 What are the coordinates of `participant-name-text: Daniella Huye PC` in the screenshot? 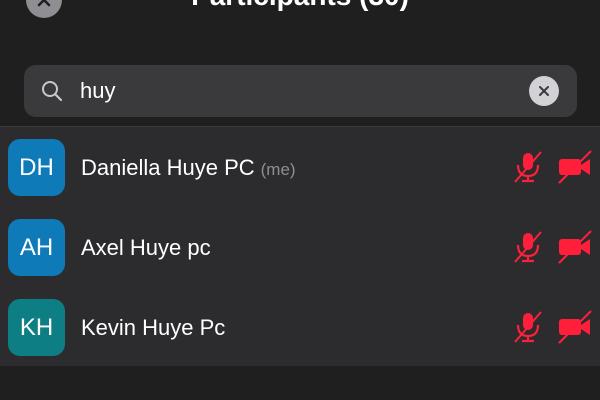 It's located at (168, 167).